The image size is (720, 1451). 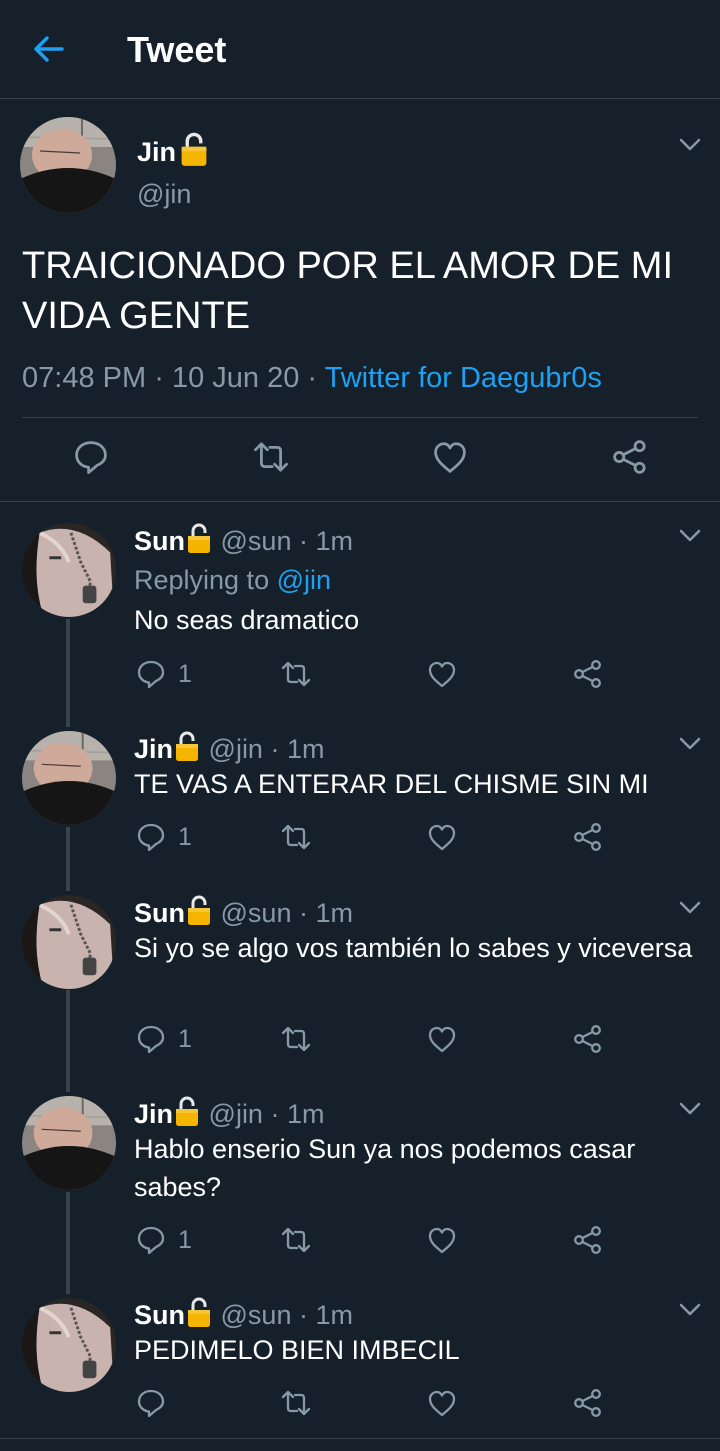 What do you see at coordinates (49, 49) in the screenshot?
I see `back-arrow-icon` at bounding box center [49, 49].